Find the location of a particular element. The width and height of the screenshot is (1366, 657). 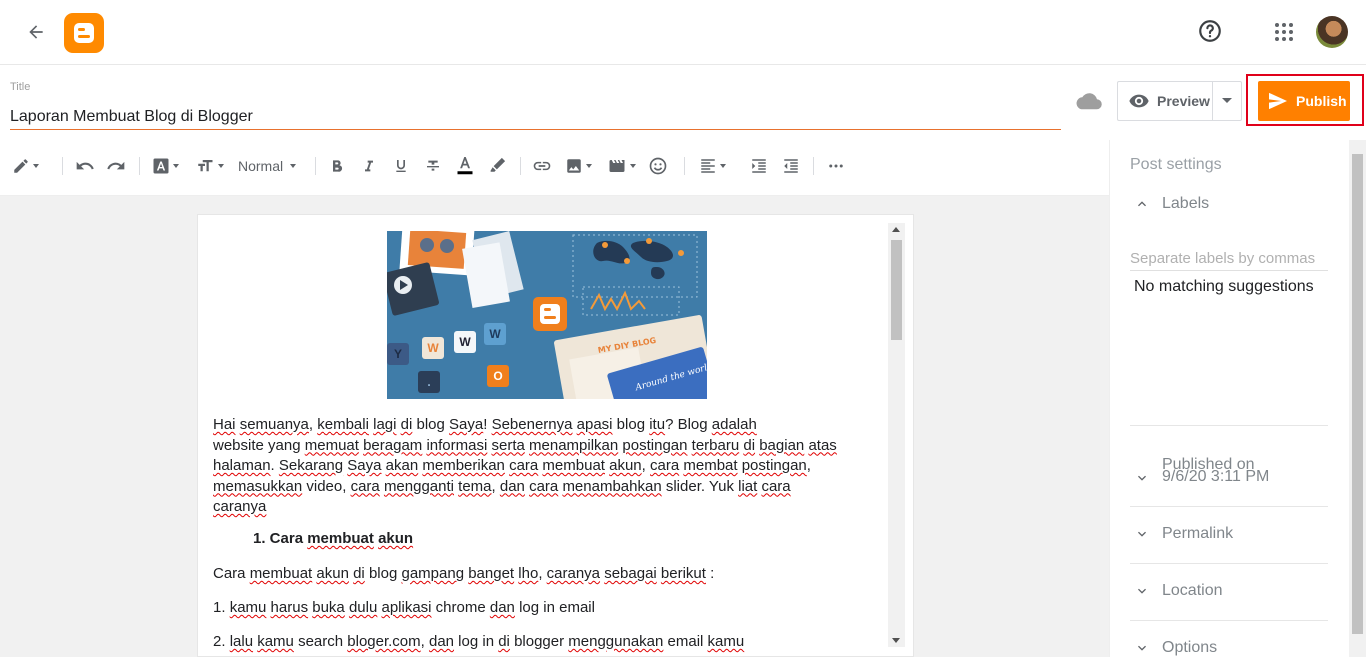

spellcheck-word: Saya is located at coordinates (466, 424).